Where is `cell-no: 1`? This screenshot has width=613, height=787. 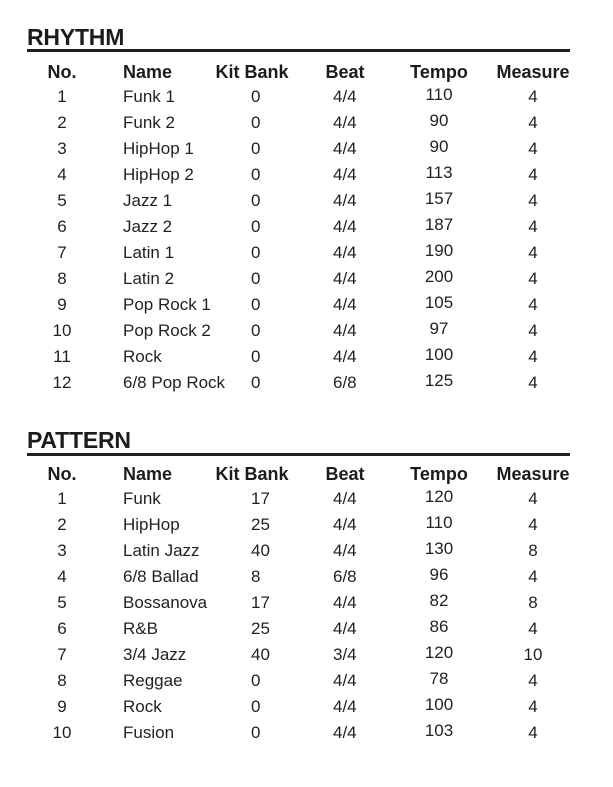 cell-no: 1 is located at coordinates (62, 96).